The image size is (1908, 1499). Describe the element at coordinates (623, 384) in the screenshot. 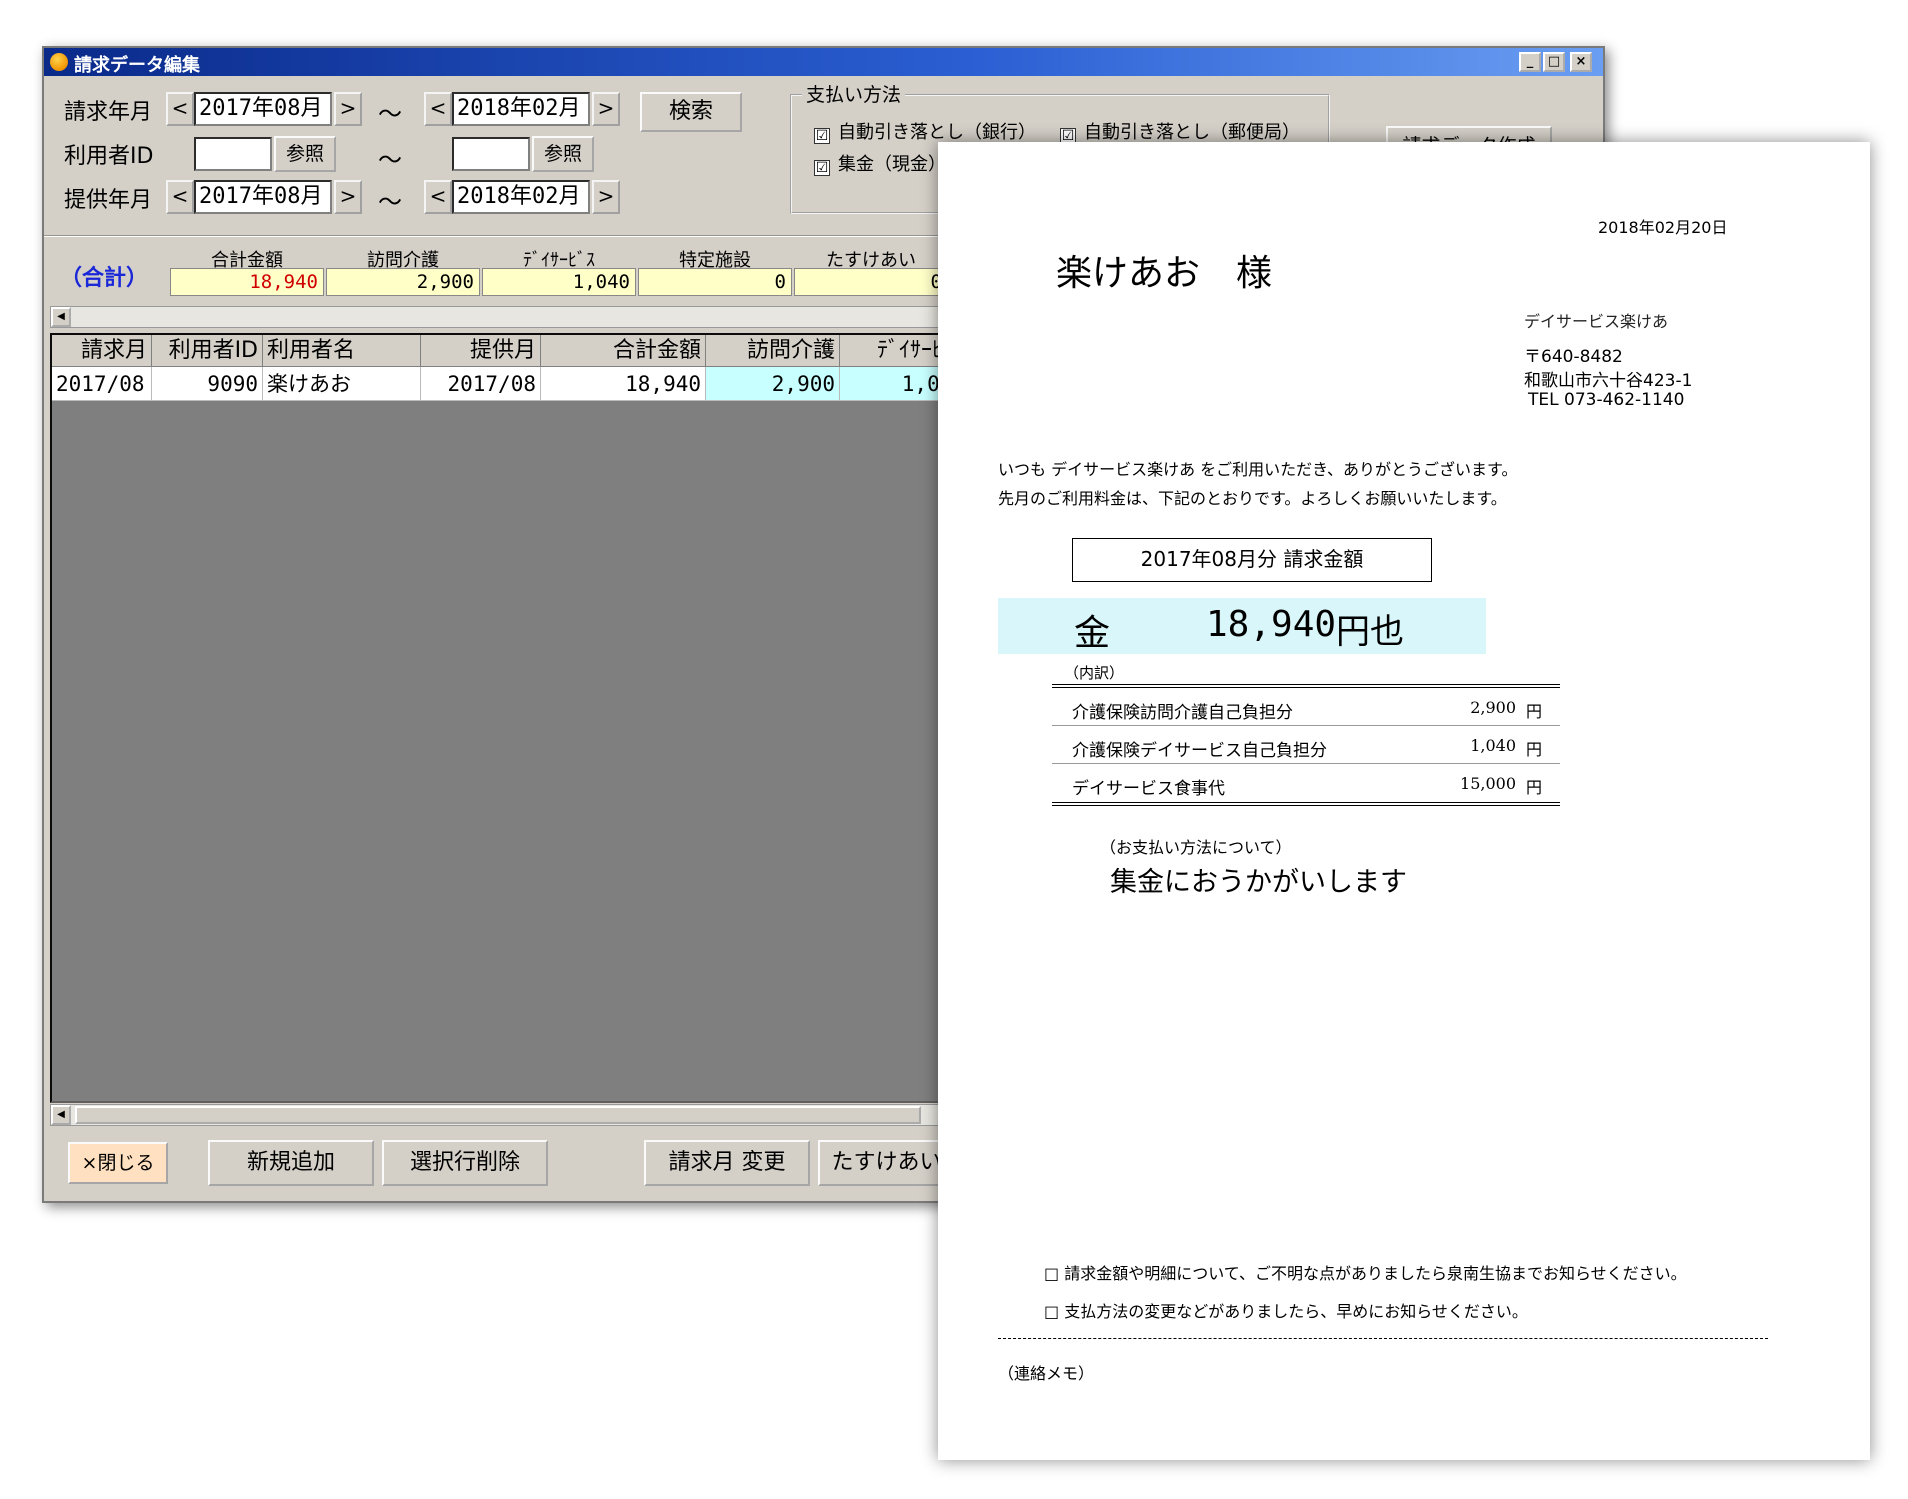

I see `grid-cell-total: 18,940` at that location.